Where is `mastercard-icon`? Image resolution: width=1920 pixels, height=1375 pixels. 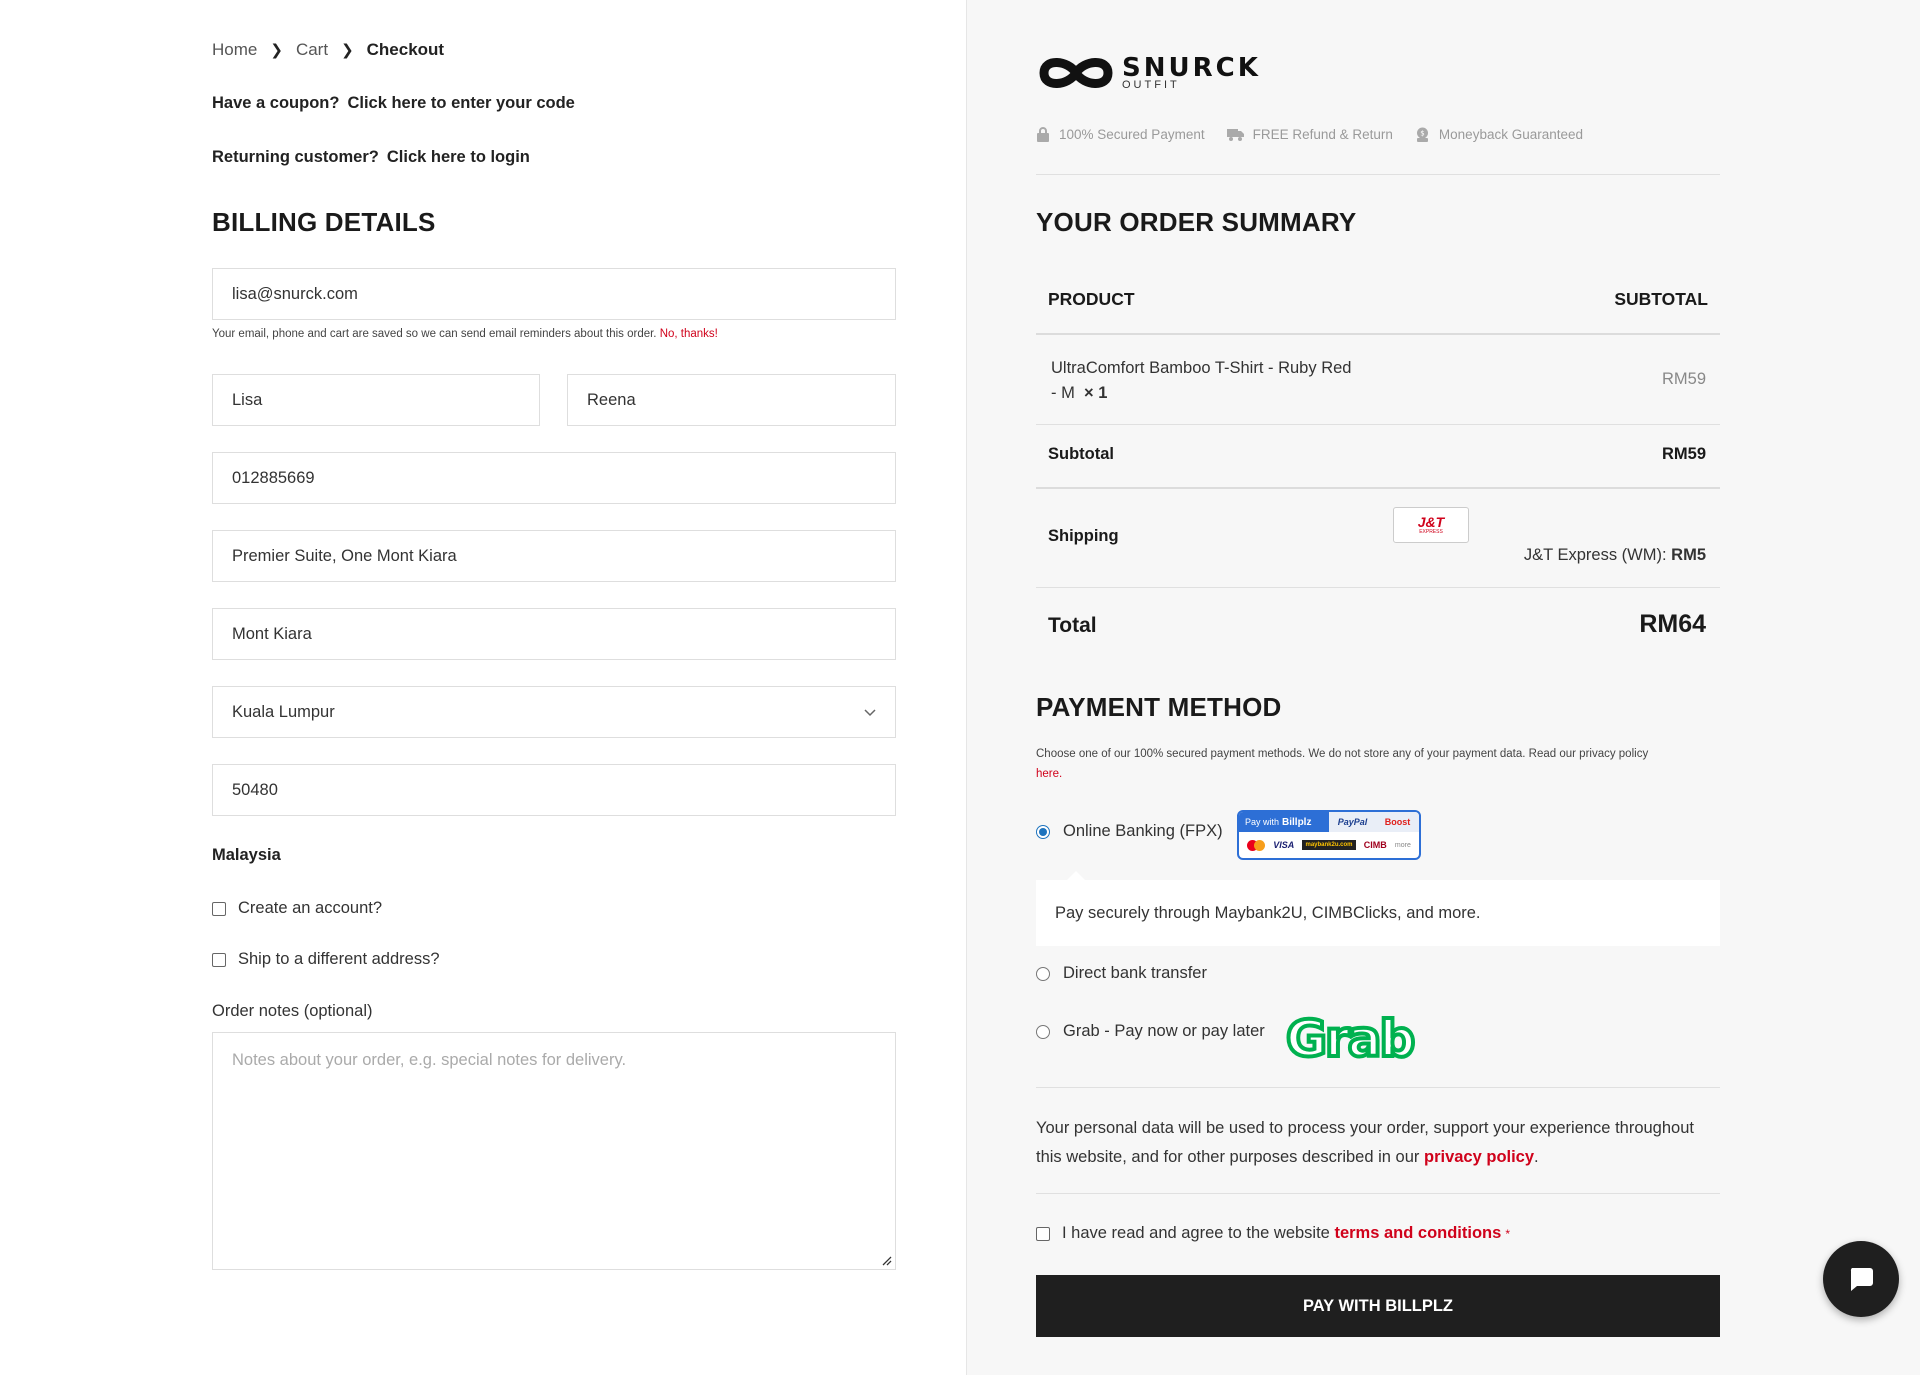 mastercard-icon is located at coordinates (1256, 845).